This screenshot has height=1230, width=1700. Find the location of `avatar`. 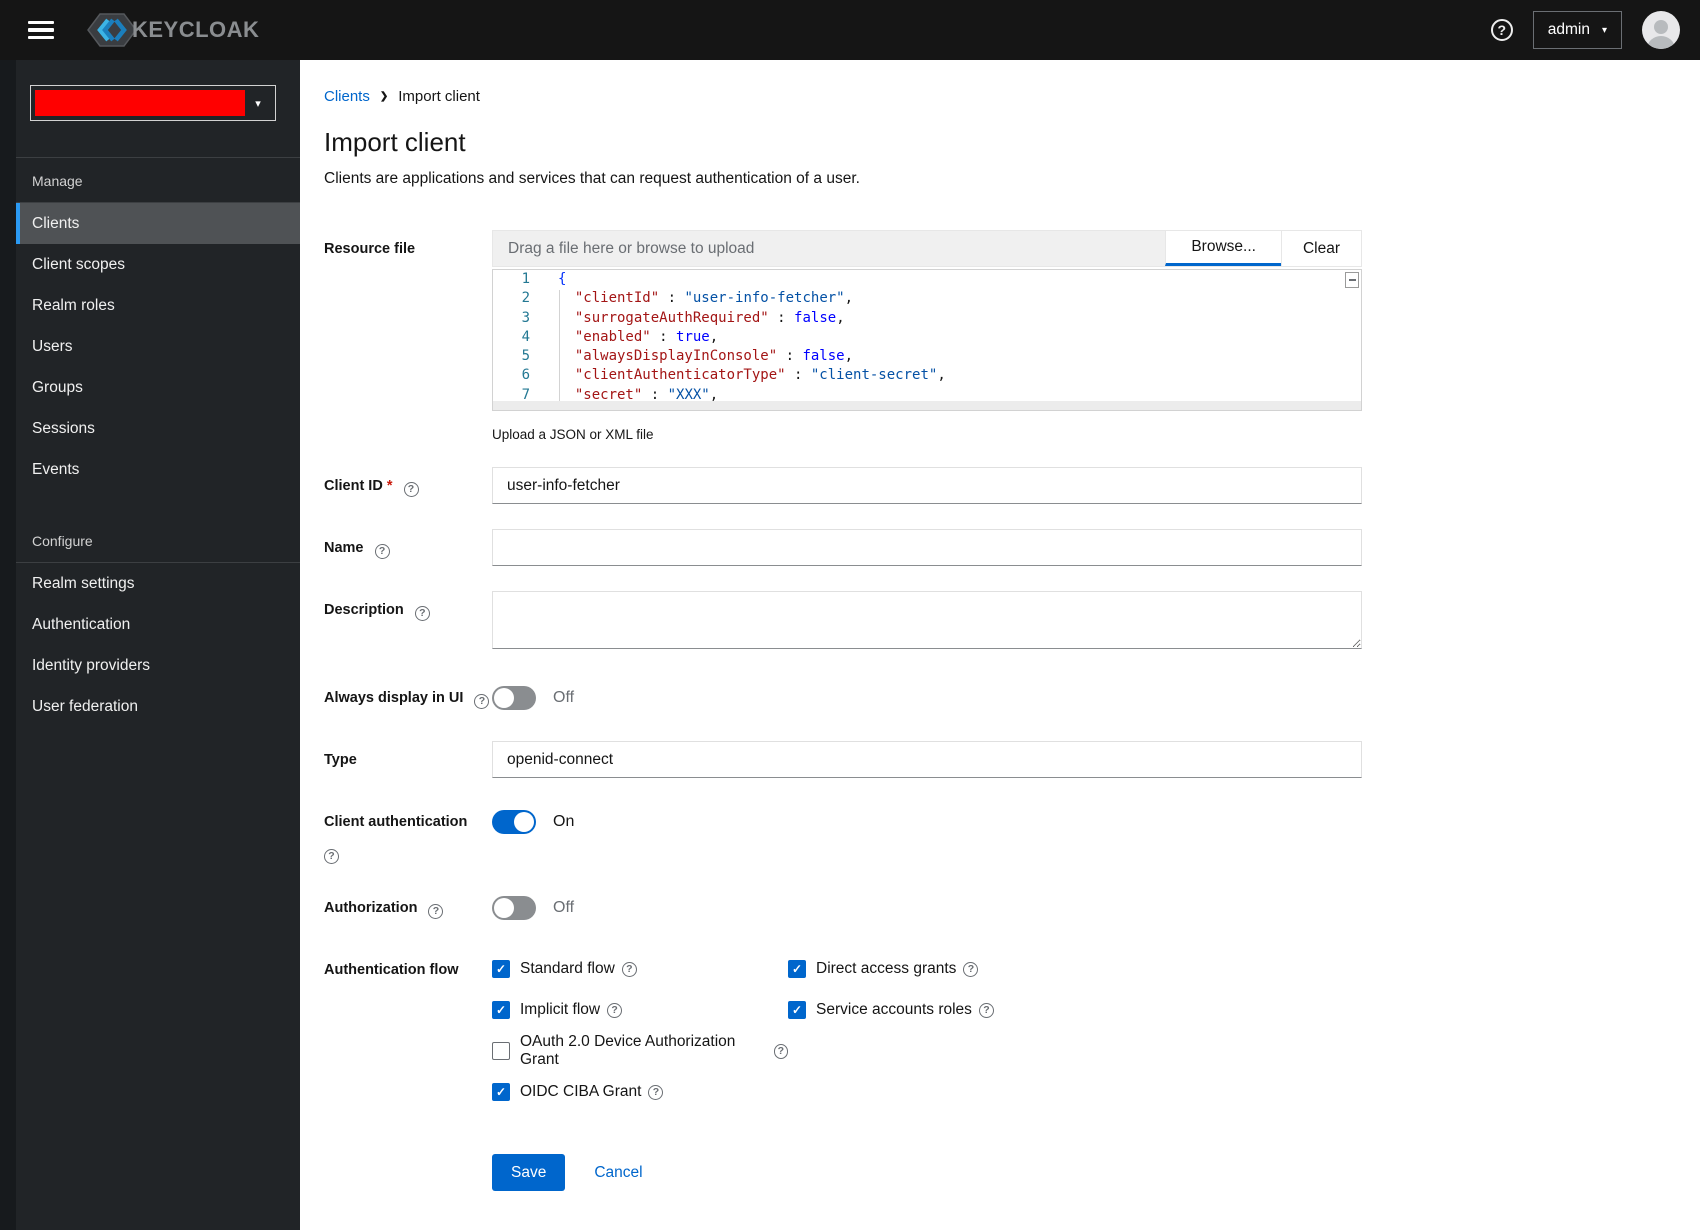

avatar is located at coordinates (1661, 30).